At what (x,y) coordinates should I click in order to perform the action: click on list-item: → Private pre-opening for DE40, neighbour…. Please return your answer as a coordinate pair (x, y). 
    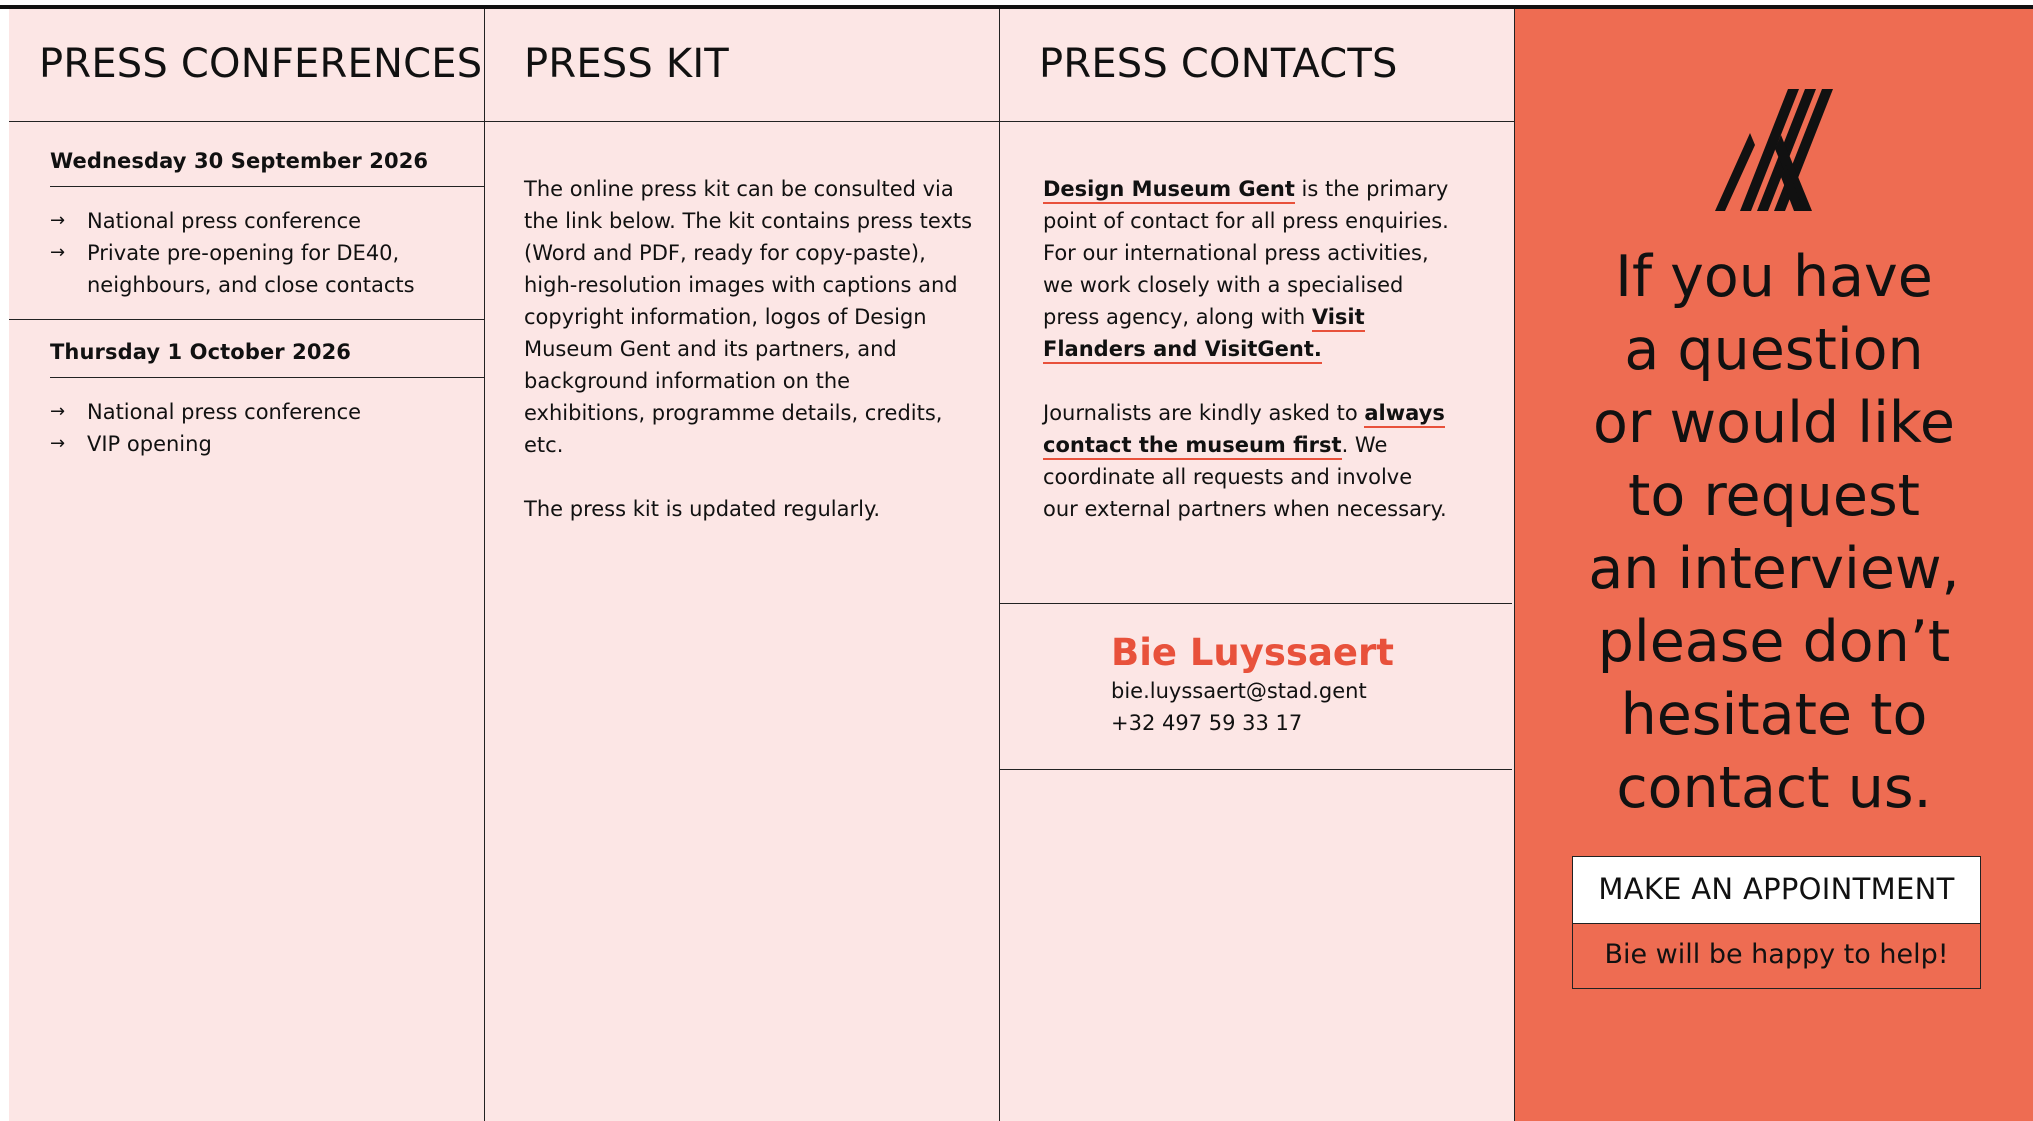
    Looking at the image, I should click on (253, 269).